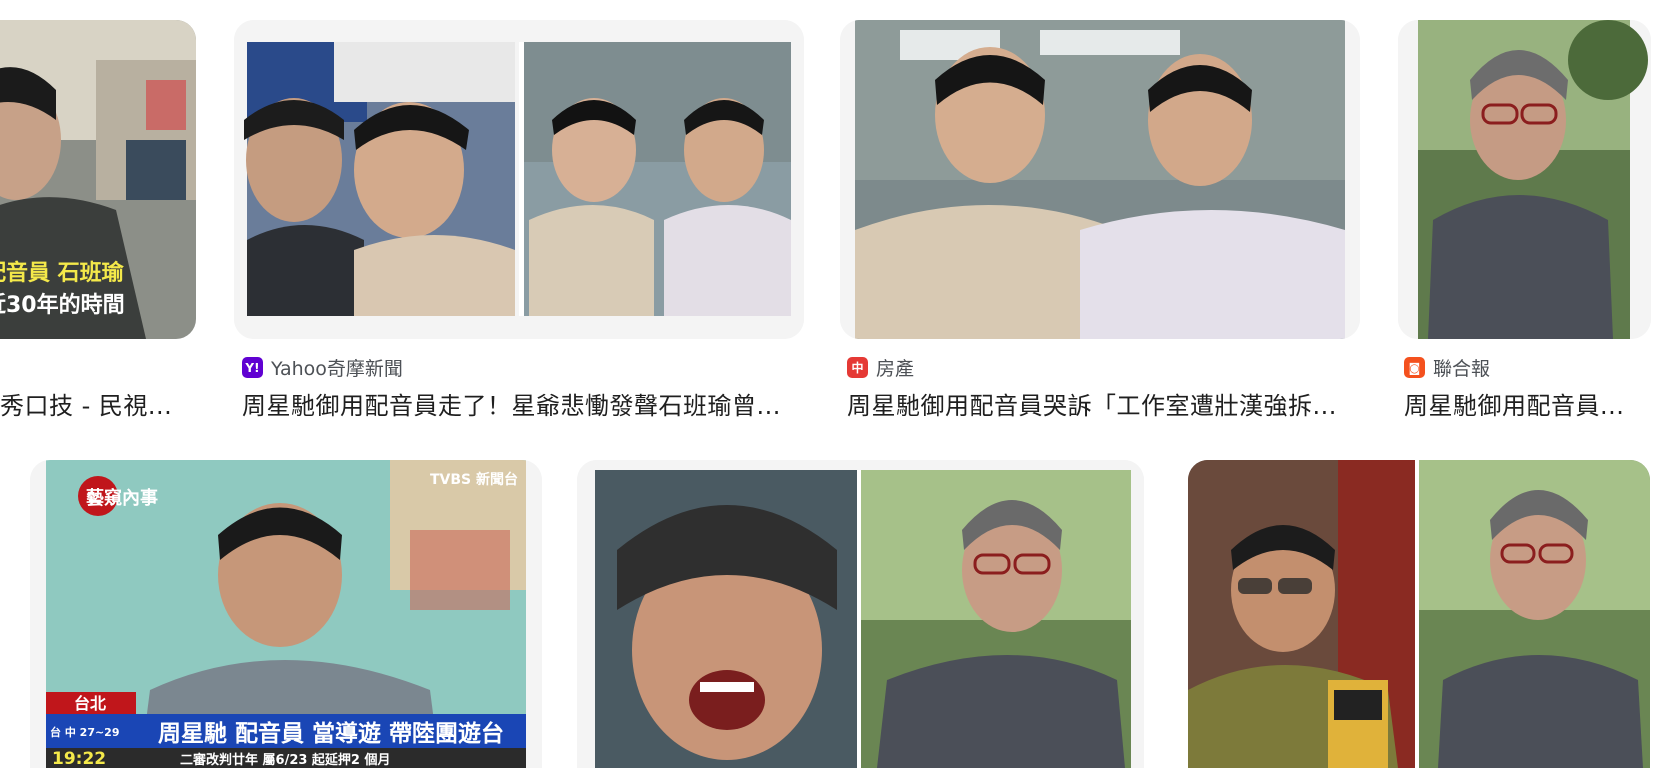 The image size is (1671, 768). What do you see at coordinates (1462, 369) in the screenshot?
I see `source-name: 聯合報` at bounding box center [1462, 369].